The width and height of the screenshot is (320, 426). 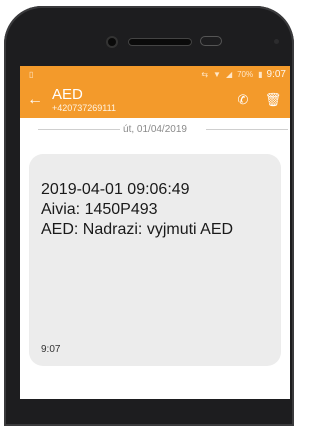 What do you see at coordinates (84, 108) in the screenshot?
I see `contact-number: +420737269111` at bounding box center [84, 108].